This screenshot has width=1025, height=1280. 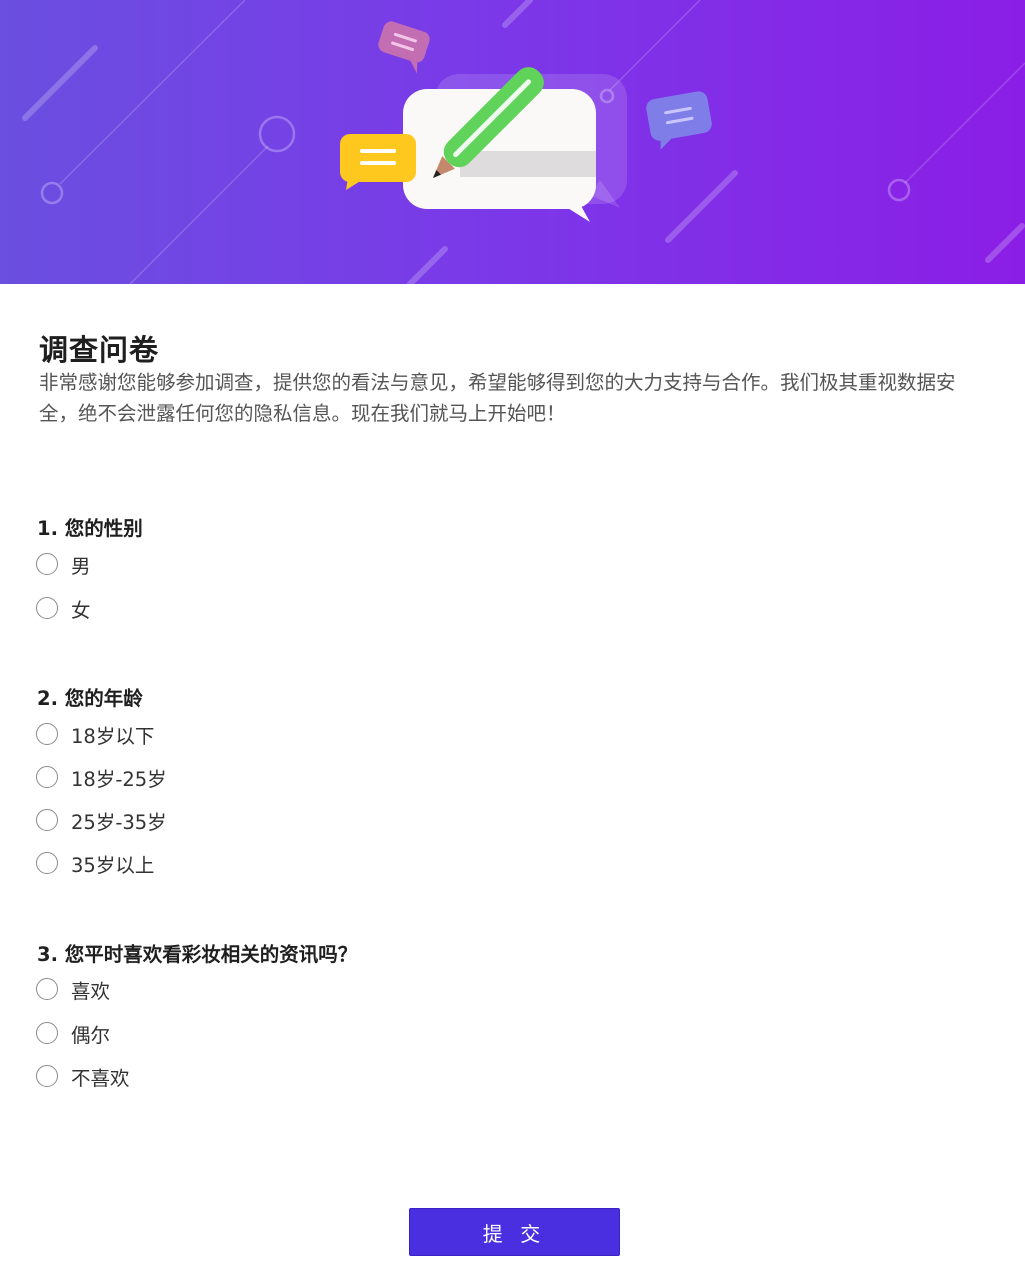 I want to click on option-dislike: 不喜欢, so click(x=83, y=1076).